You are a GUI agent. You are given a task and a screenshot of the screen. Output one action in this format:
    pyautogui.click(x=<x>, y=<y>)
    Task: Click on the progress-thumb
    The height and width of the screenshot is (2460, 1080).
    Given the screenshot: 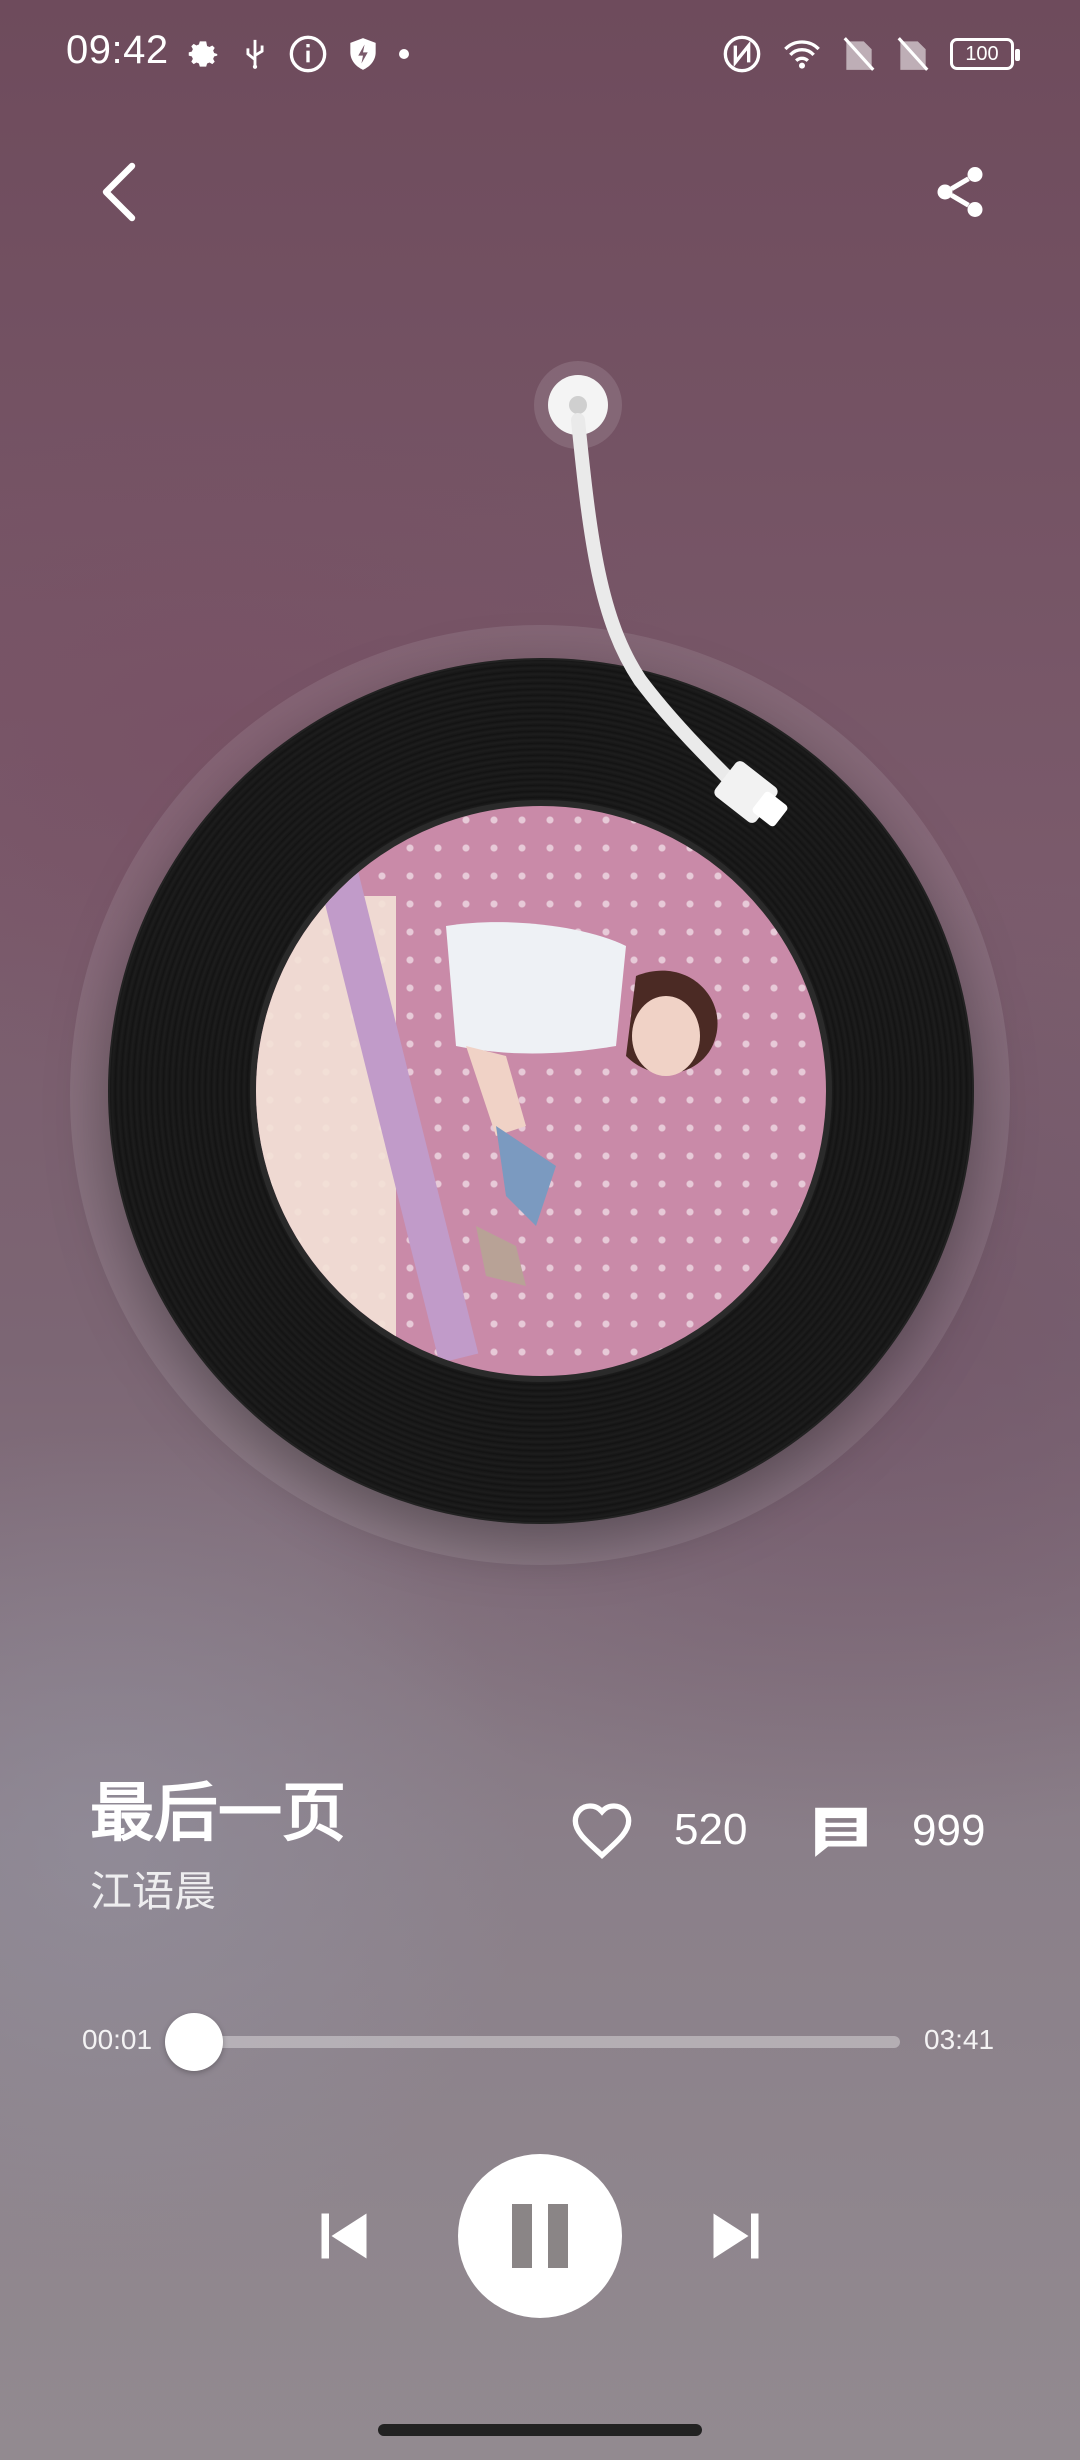 What is the action you would take?
    pyautogui.click(x=193, y=2042)
    